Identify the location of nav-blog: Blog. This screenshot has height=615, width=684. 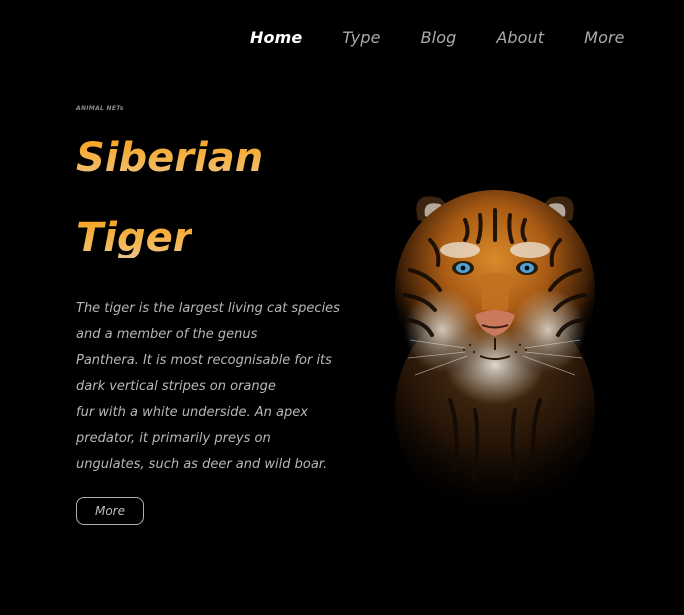
(439, 37).